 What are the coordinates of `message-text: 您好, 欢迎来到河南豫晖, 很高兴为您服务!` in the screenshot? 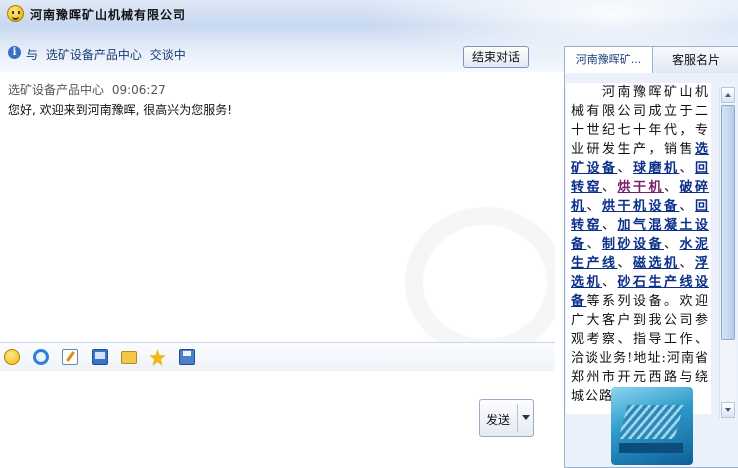 It's located at (120, 110).